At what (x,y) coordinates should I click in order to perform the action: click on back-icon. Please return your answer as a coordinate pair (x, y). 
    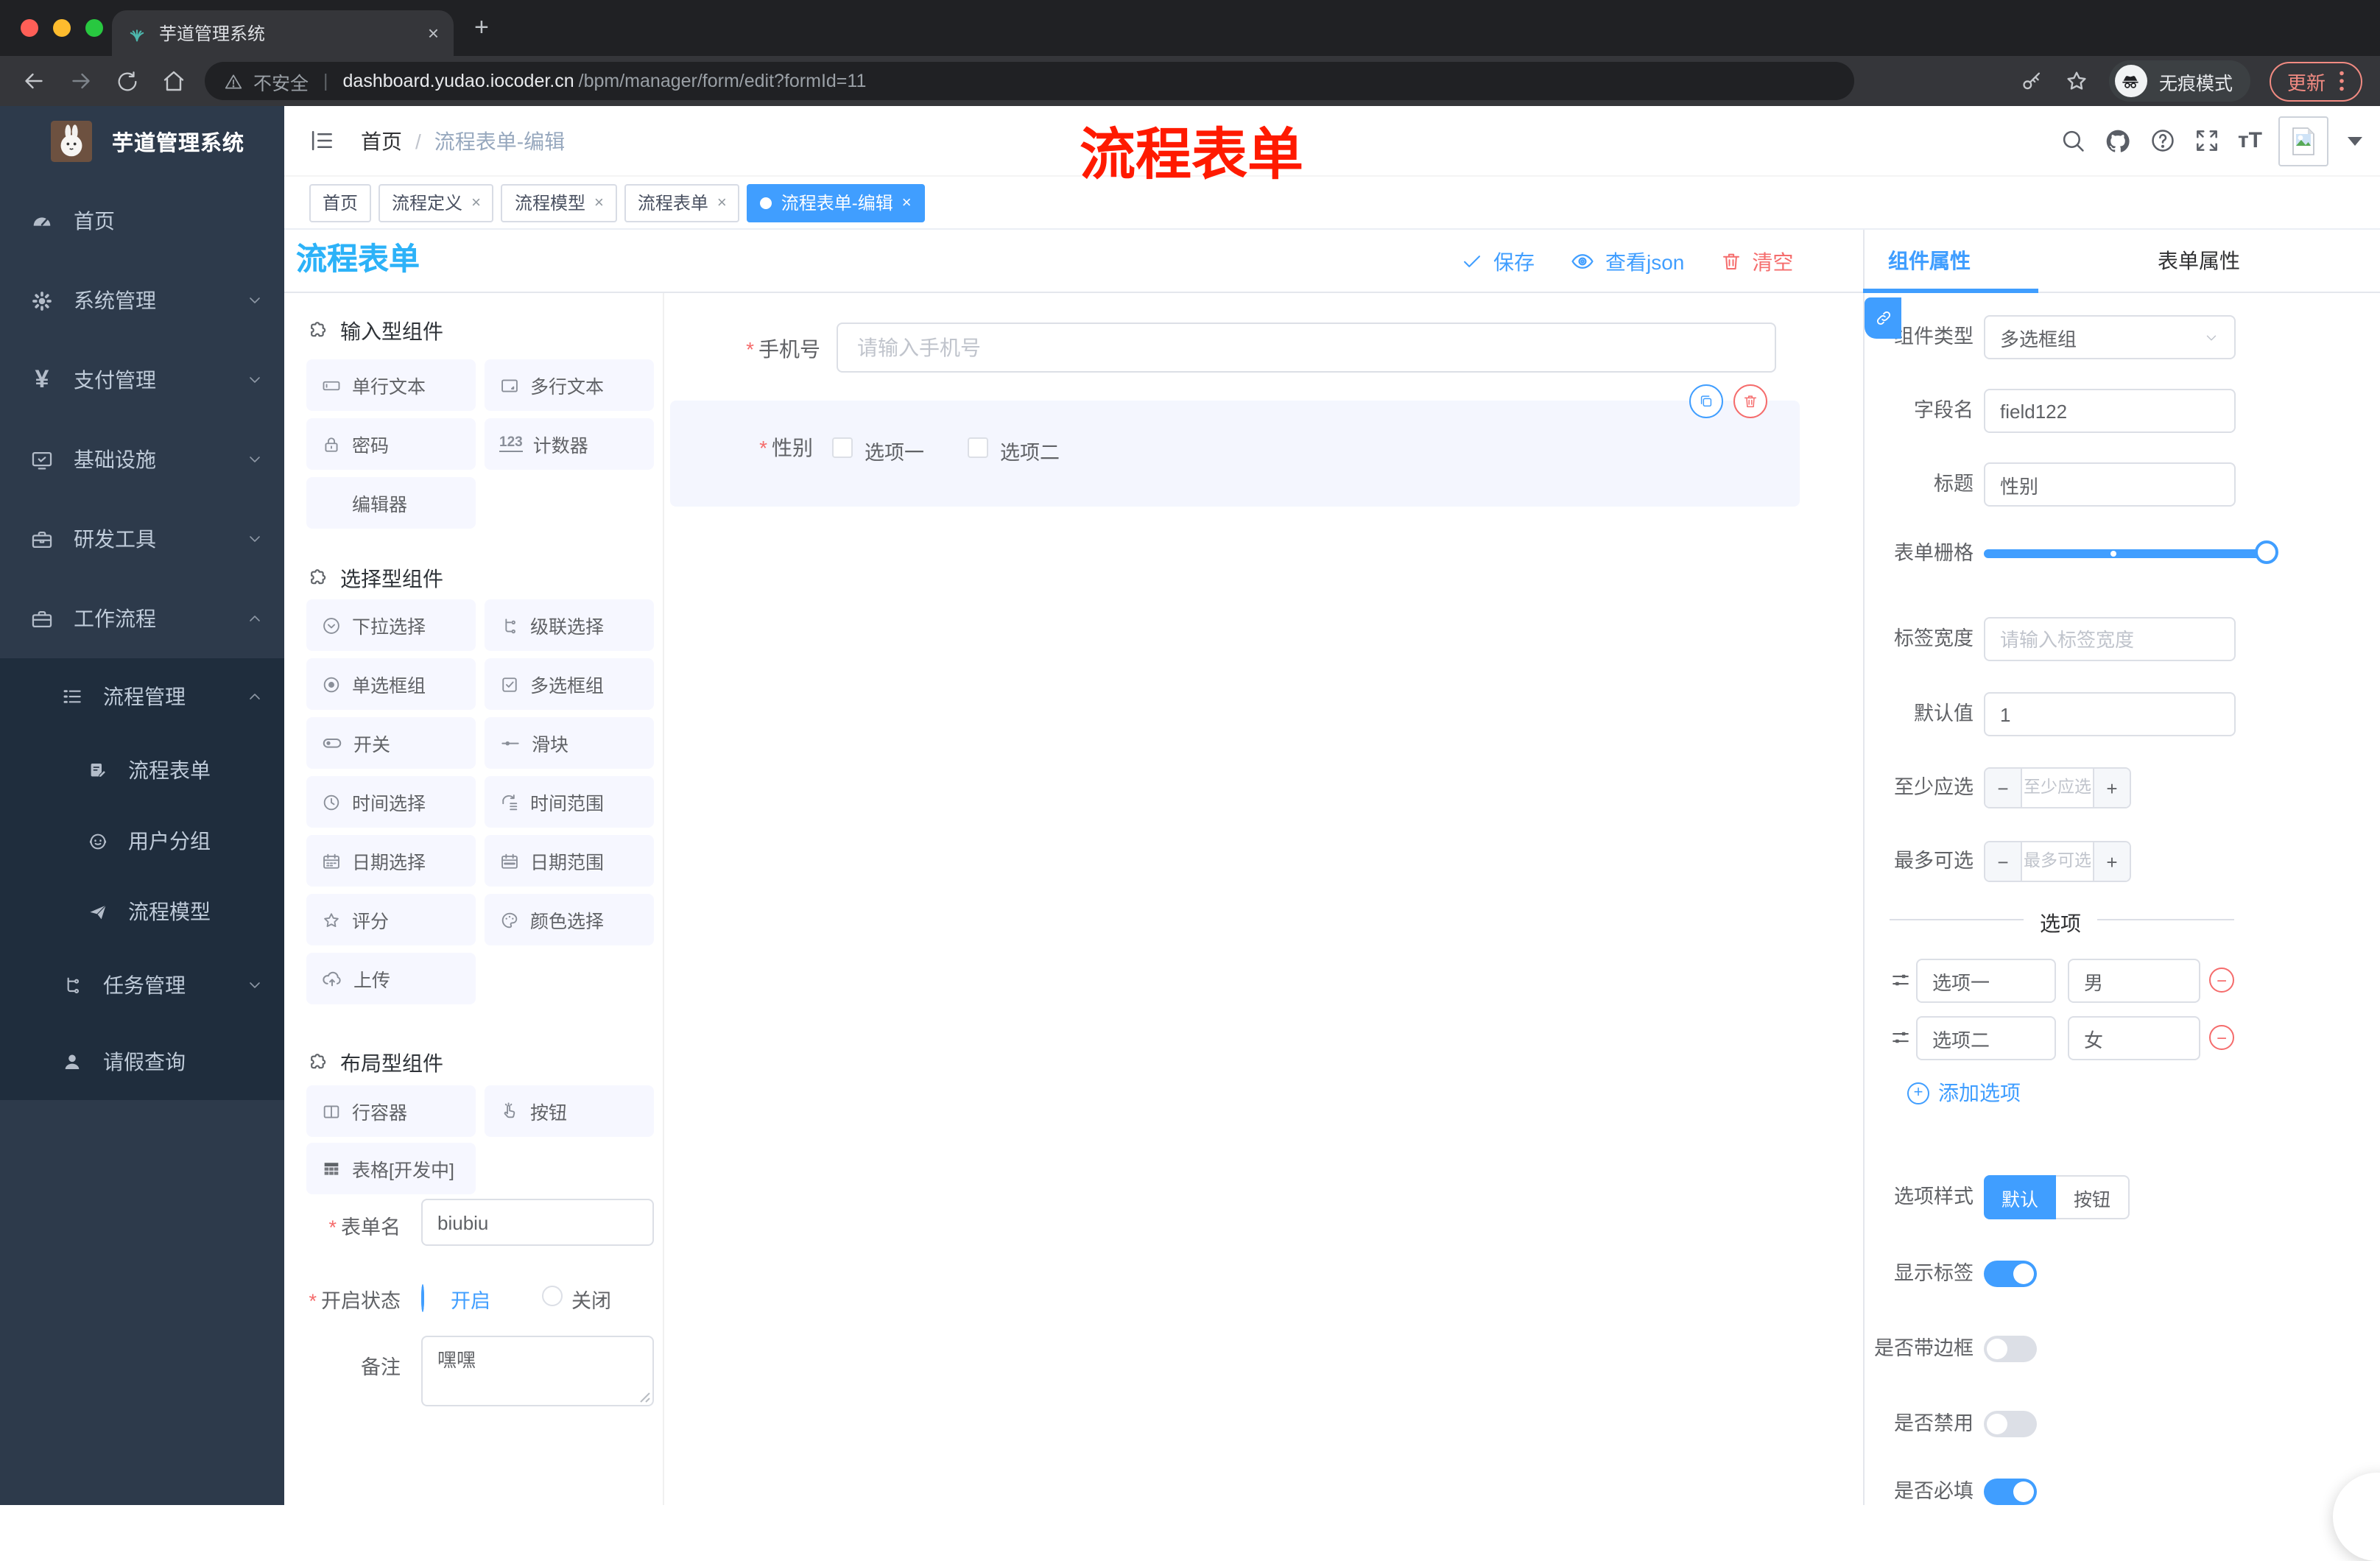
    Looking at the image, I should click on (34, 81).